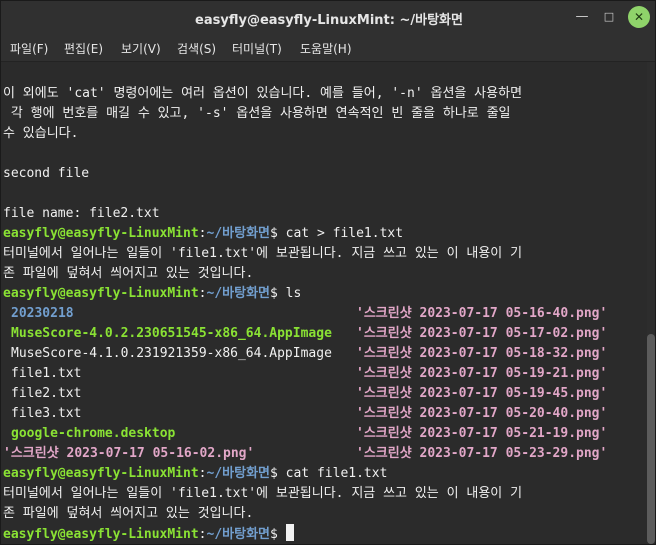 The image size is (656, 545). Describe the element at coordinates (46, 173) in the screenshot. I see `output-line: second file` at that location.